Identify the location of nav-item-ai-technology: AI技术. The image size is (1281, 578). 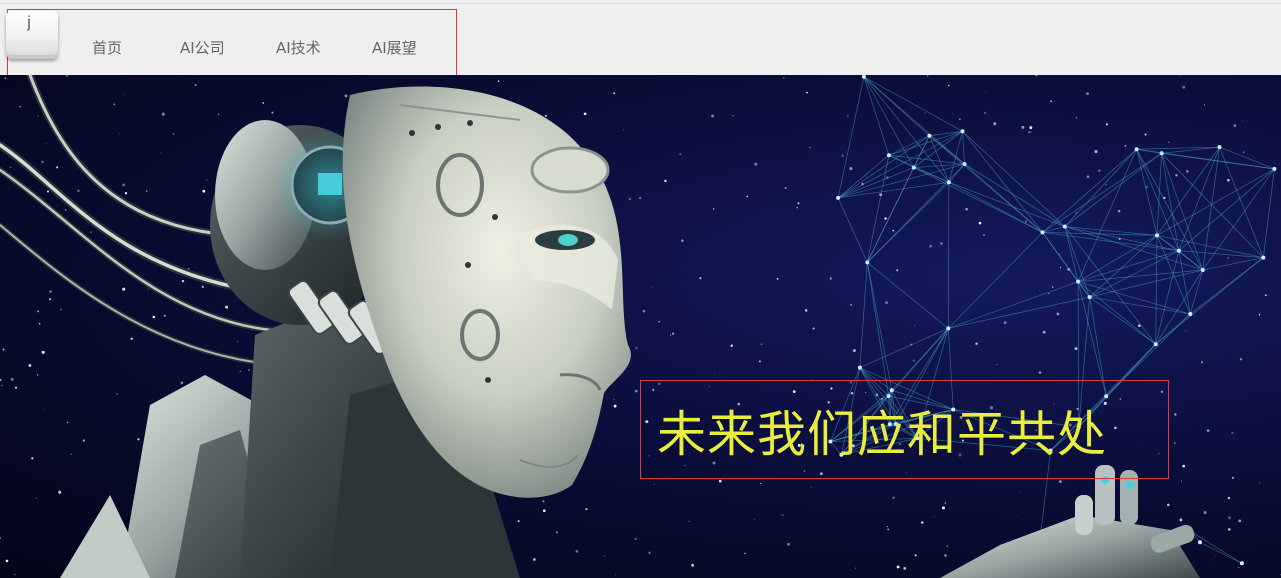
(298, 47).